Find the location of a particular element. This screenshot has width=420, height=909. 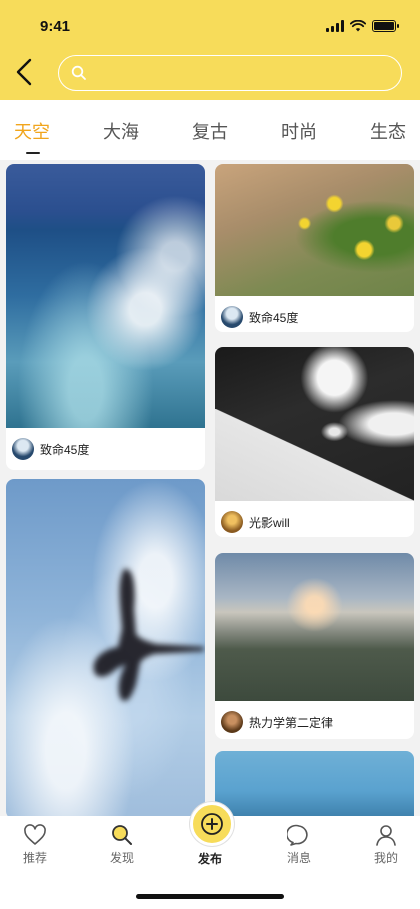

status-bar: 9:41 is located at coordinates (210, 24).